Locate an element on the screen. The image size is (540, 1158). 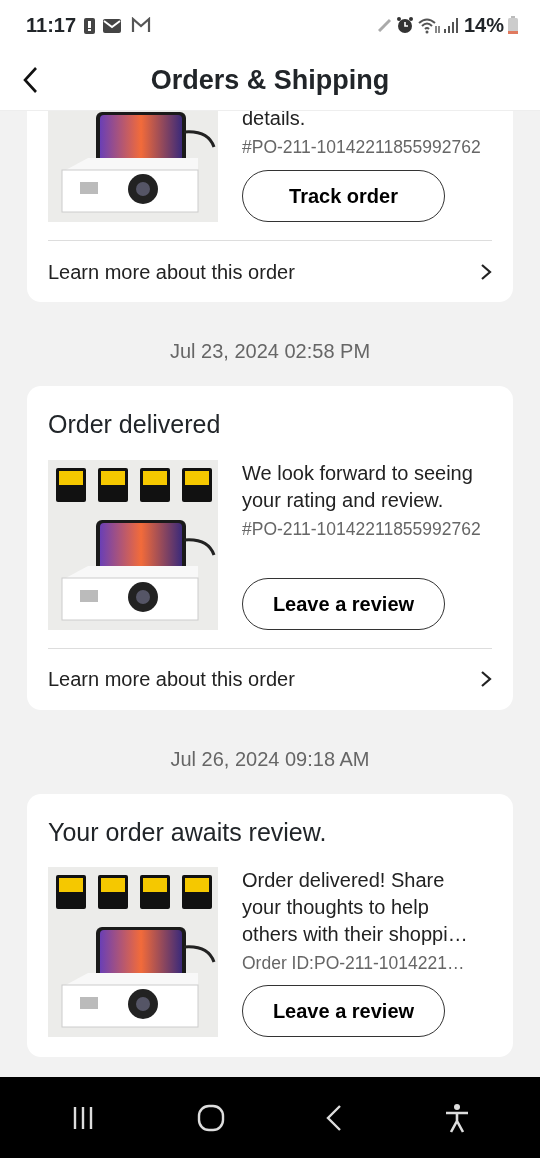
pencil-icon is located at coordinates (384, 25).